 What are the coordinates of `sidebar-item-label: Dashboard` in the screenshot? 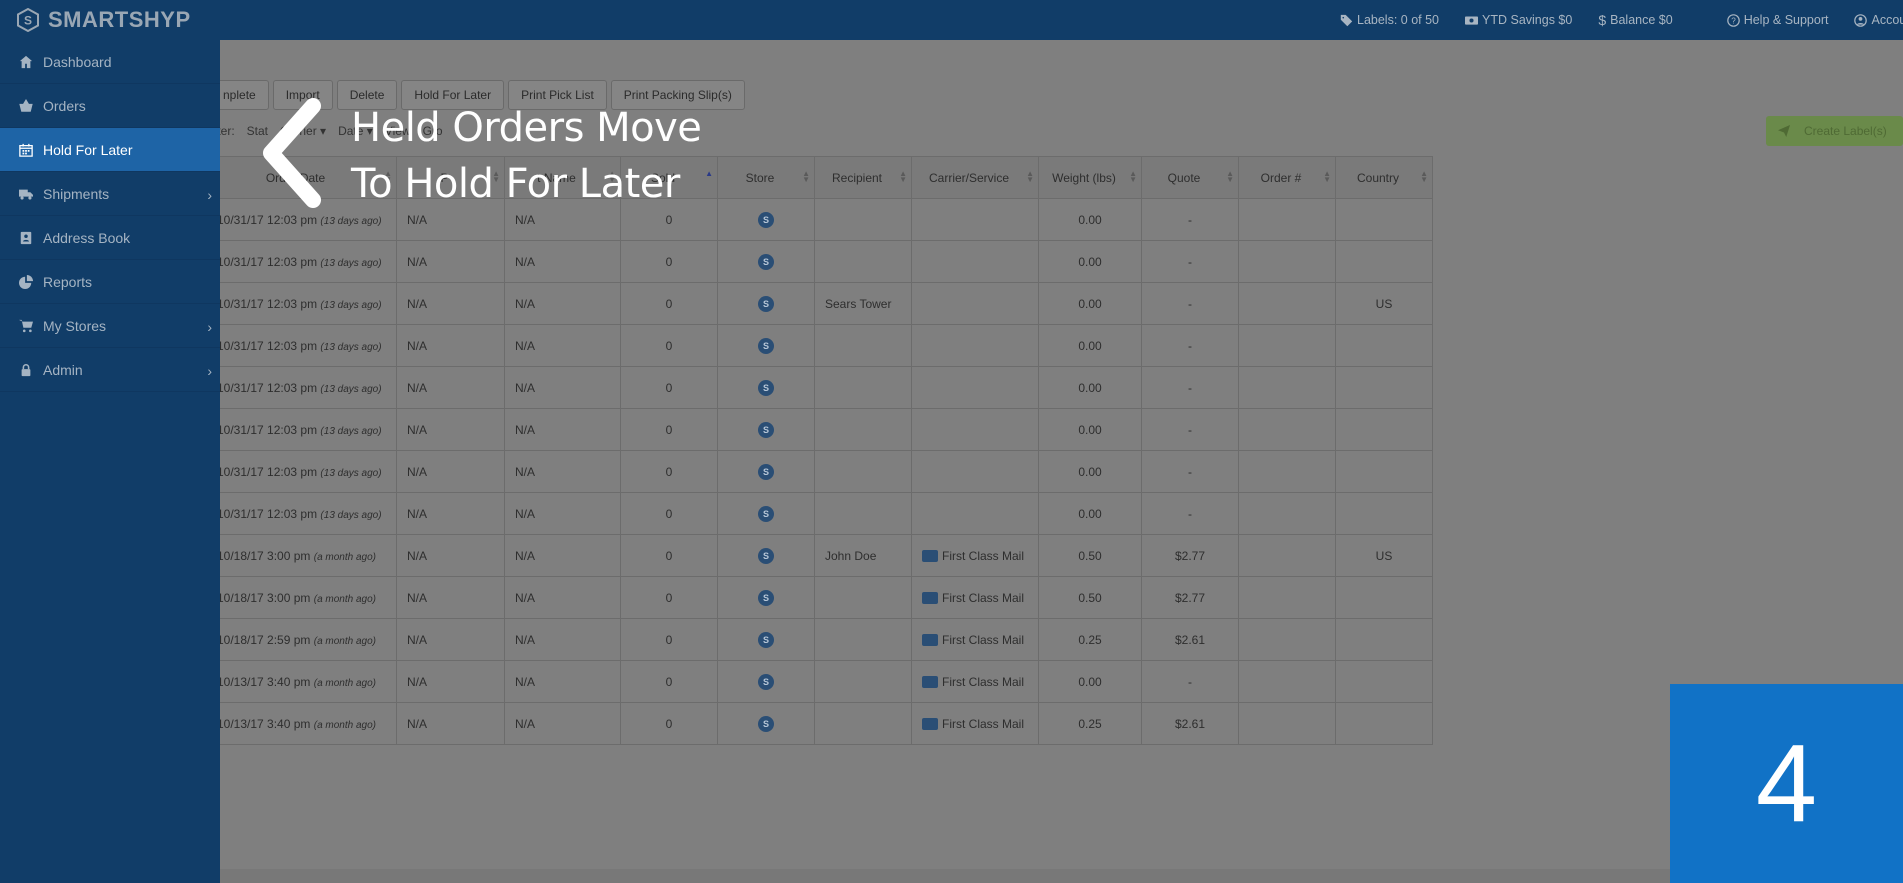 It's located at (77, 61).